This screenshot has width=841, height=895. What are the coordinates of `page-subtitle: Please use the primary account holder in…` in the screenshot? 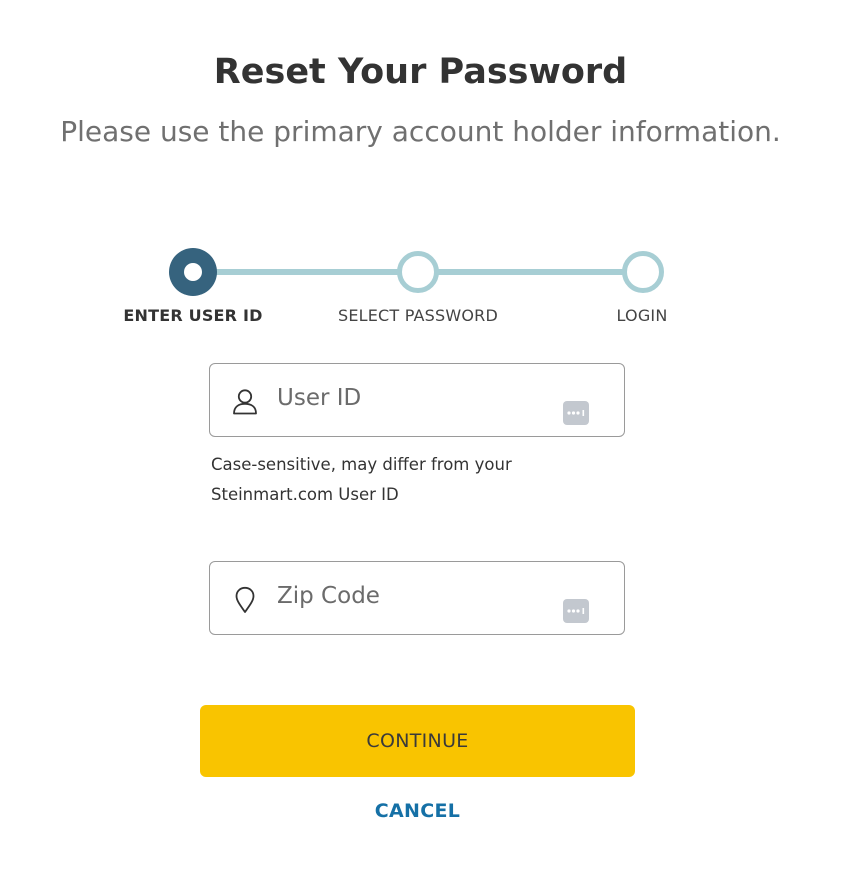 It's located at (420, 131).